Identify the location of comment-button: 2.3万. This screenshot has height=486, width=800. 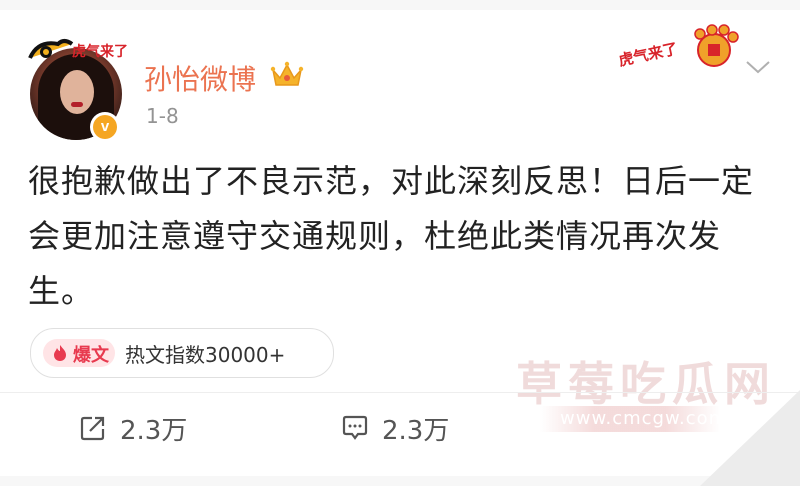
(394, 428).